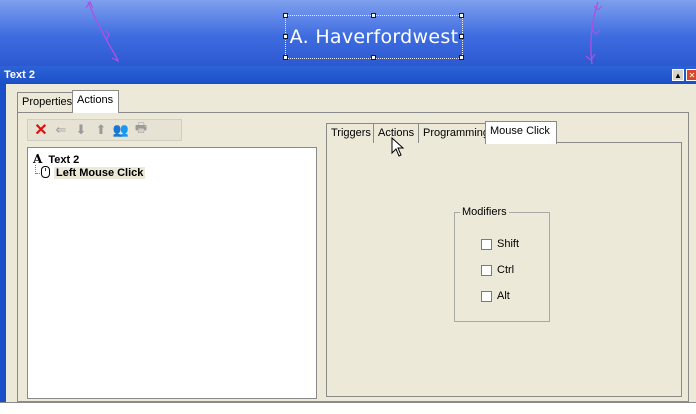 Image resolution: width=696 pixels, height=414 pixels. Describe the element at coordinates (350, 133) in the screenshot. I see `tab-triggers: Triggers` at that location.